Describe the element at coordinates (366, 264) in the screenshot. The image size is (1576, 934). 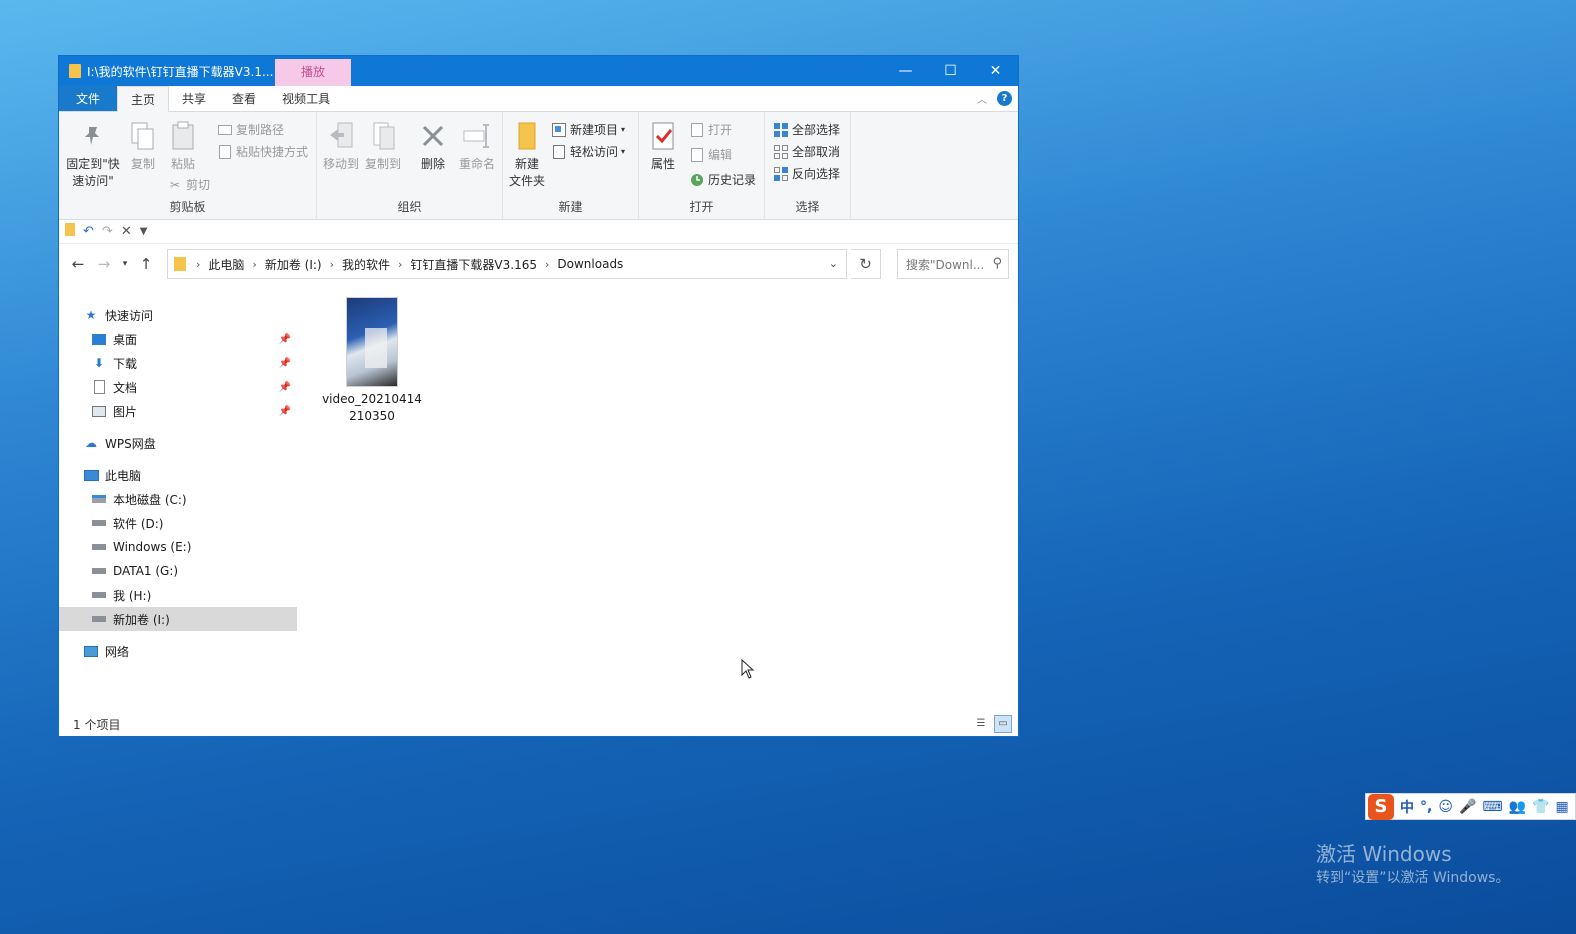
I see `breadcrumb-my-software: 我的软件` at that location.